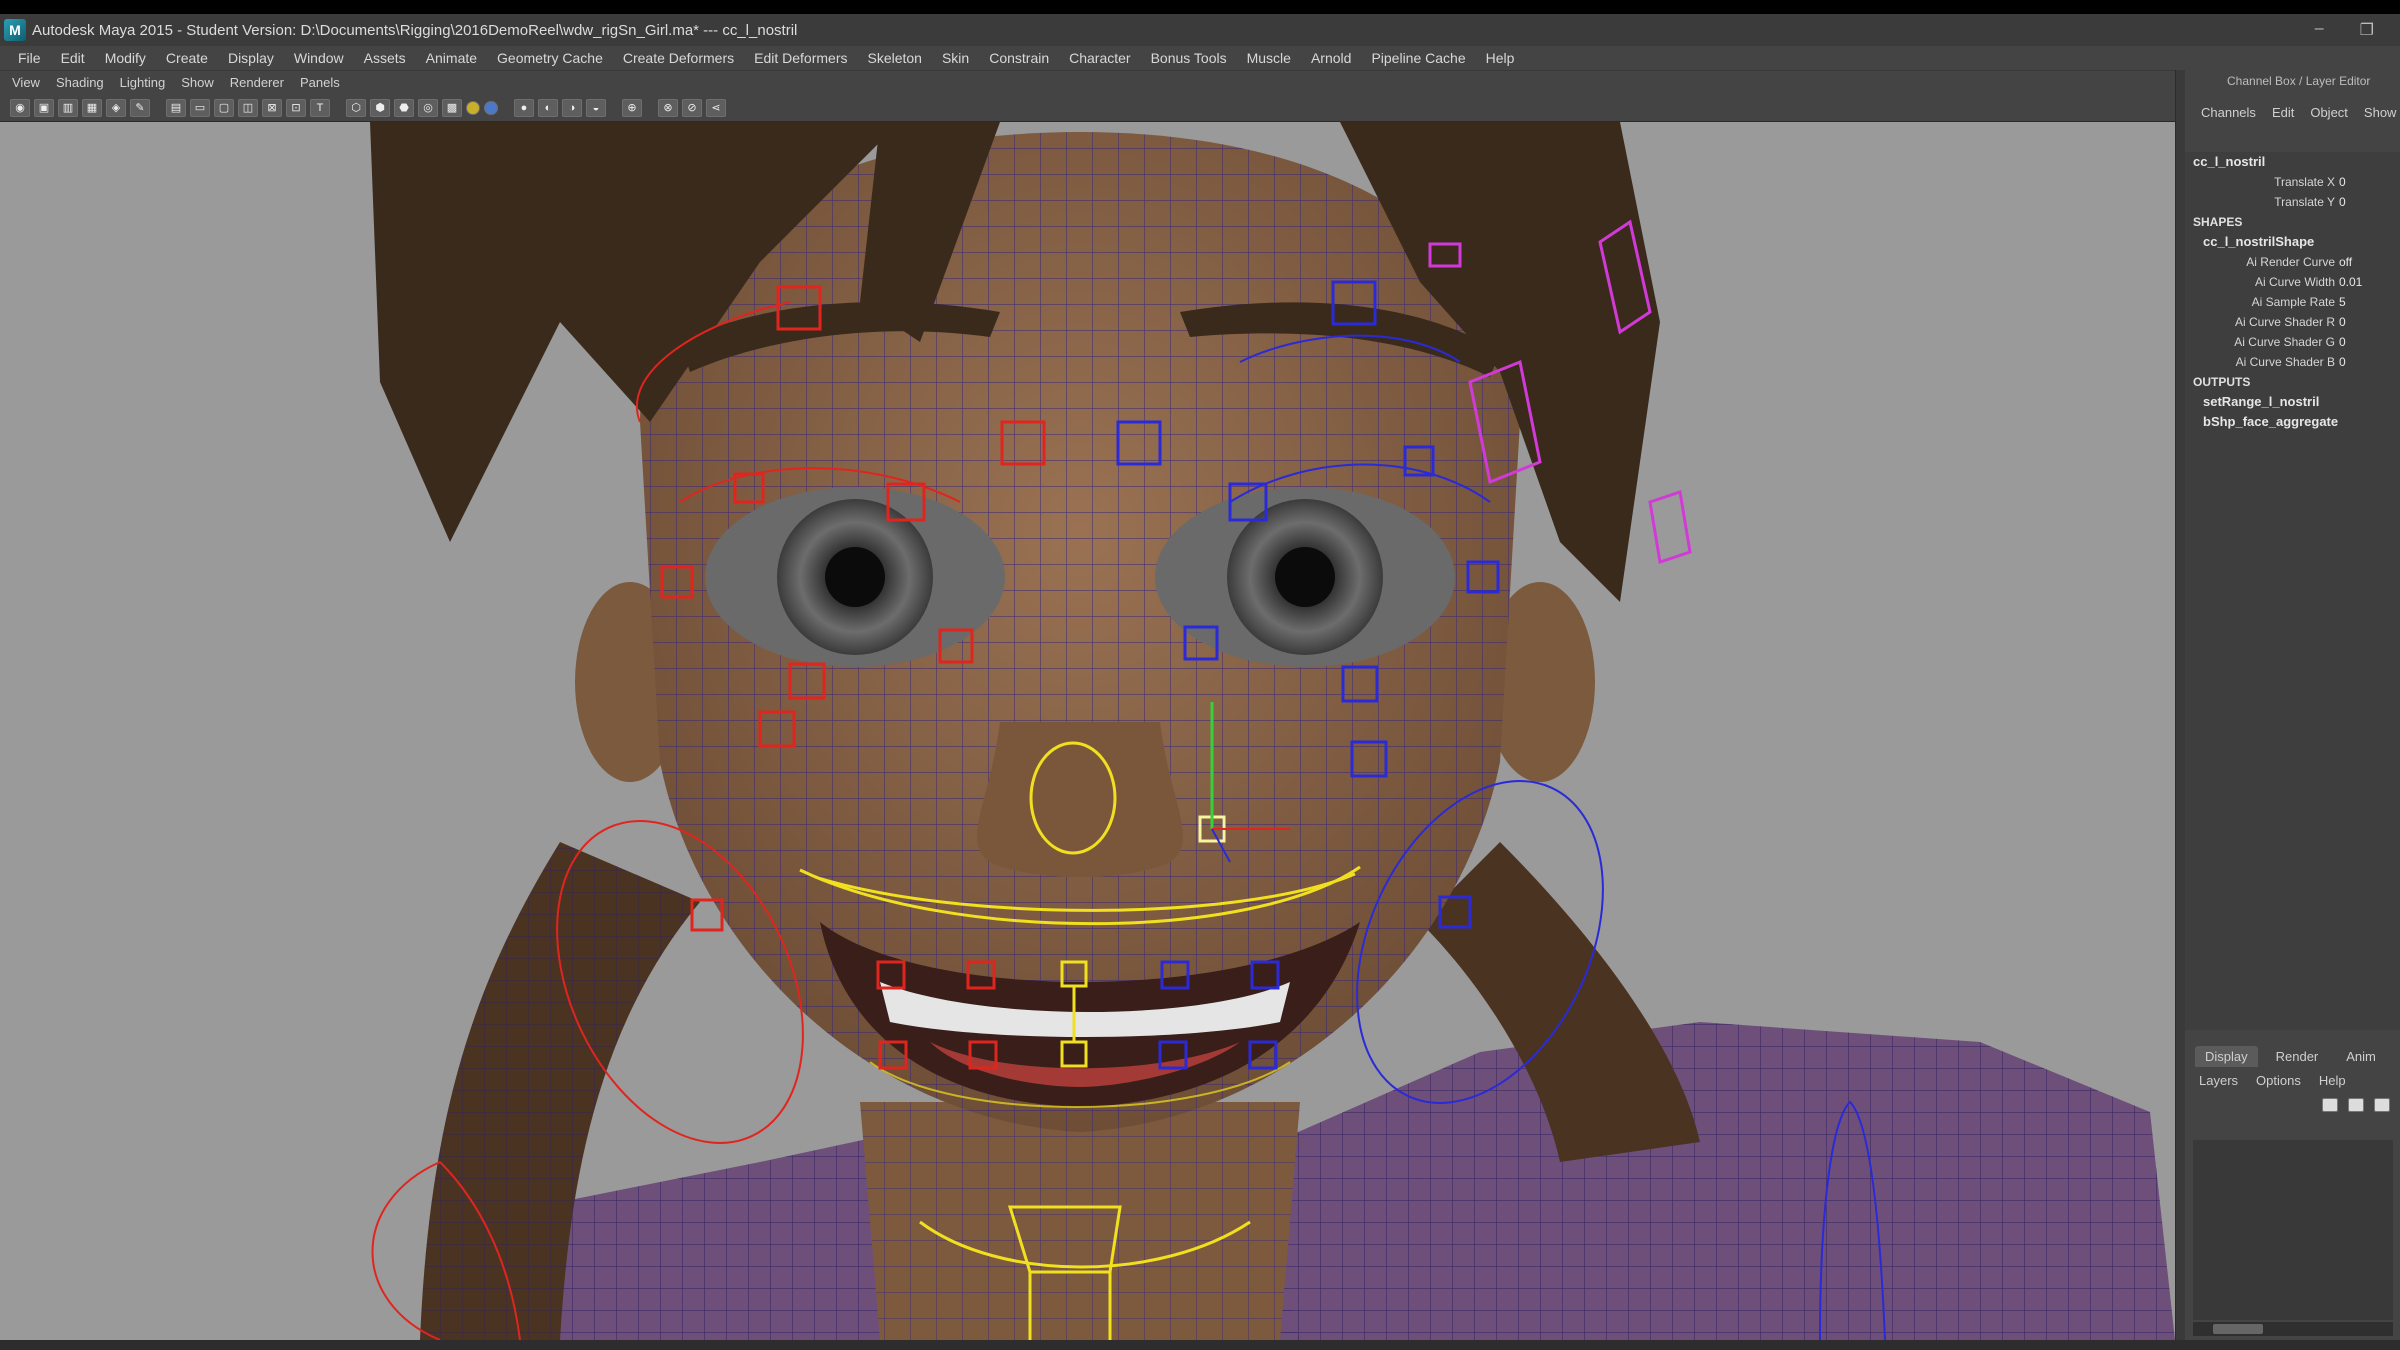 The width and height of the screenshot is (2400, 1350). What do you see at coordinates (116, 107) in the screenshot?
I see `camera-lock-icon: ◈` at bounding box center [116, 107].